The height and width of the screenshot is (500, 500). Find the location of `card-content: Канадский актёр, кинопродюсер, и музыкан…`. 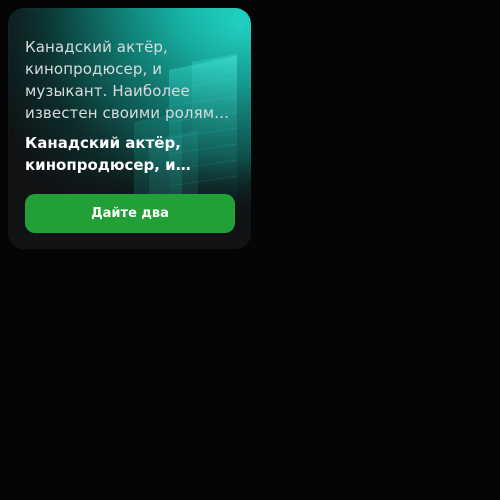

card-content: Канадский актёр, кинопродюсер, и музыкан… is located at coordinates (131, 106).